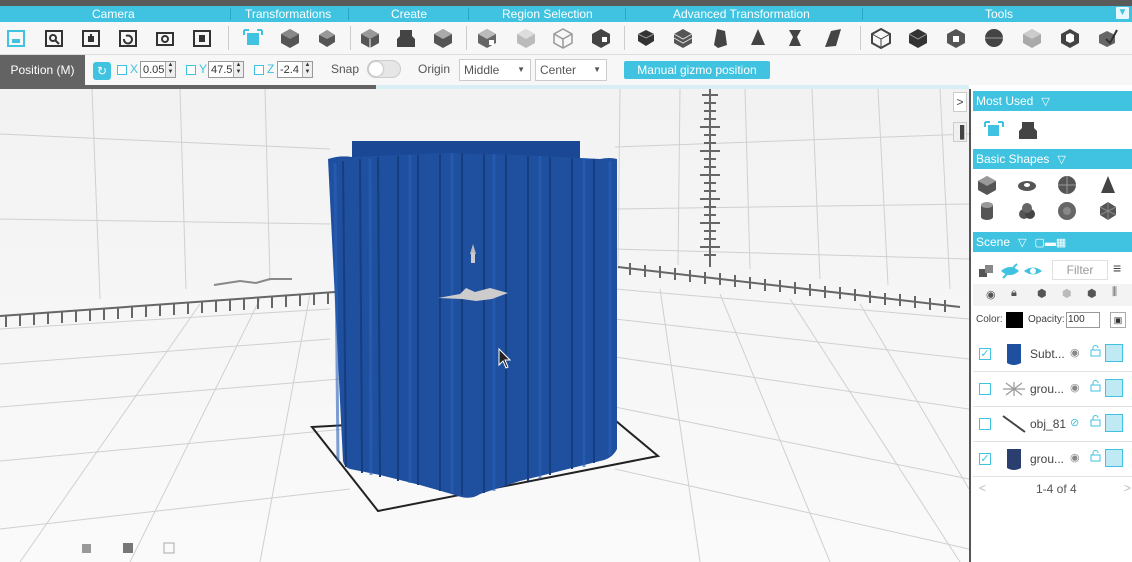  What do you see at coordinates (1052, 101) in the screenshot?
I see `most-used-header: Most Used ▽` at bounding box center [1052, 101].